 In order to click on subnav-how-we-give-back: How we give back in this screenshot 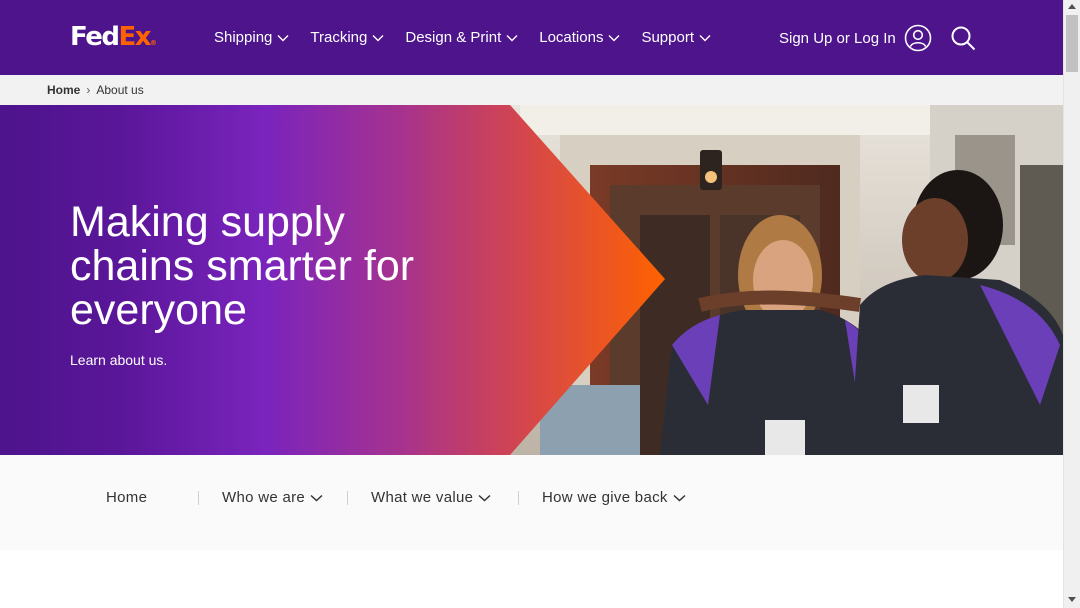, I will do `click(614, 497)`.